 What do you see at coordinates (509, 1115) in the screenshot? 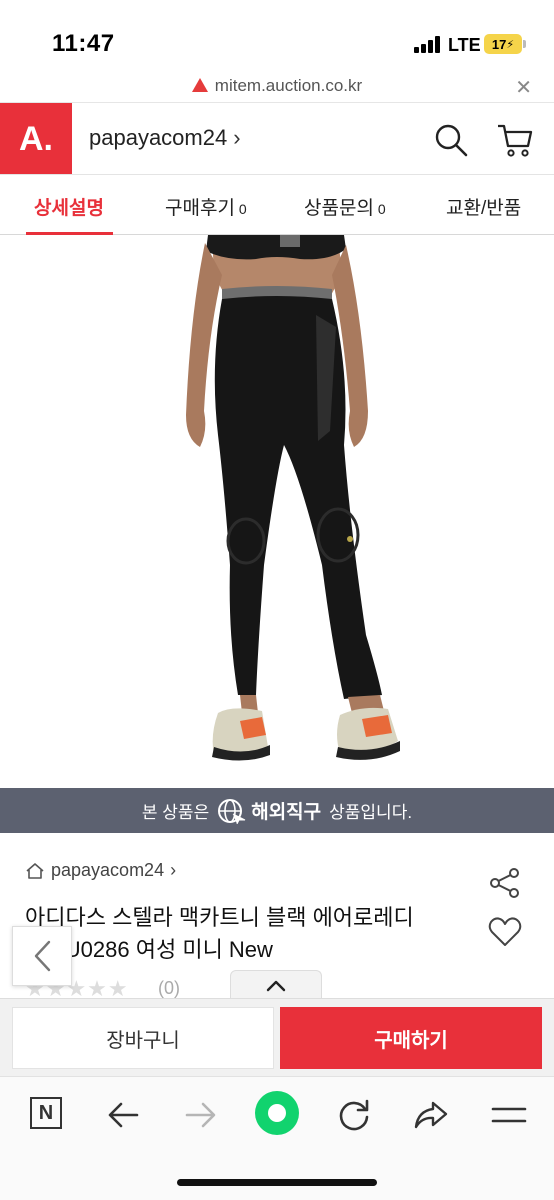
I see `menu-icon` at bounding box center [509, 1115].